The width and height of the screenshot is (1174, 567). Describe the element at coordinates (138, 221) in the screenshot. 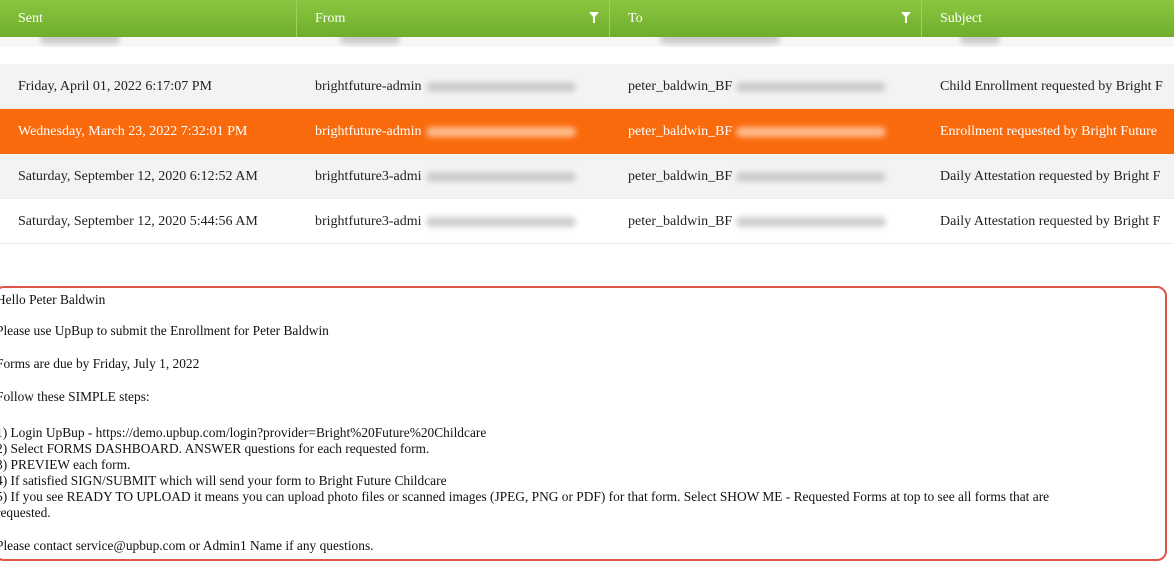

I see `cell-sent: Saturday, September 12, 2020 5:44:56 AM` at that location.